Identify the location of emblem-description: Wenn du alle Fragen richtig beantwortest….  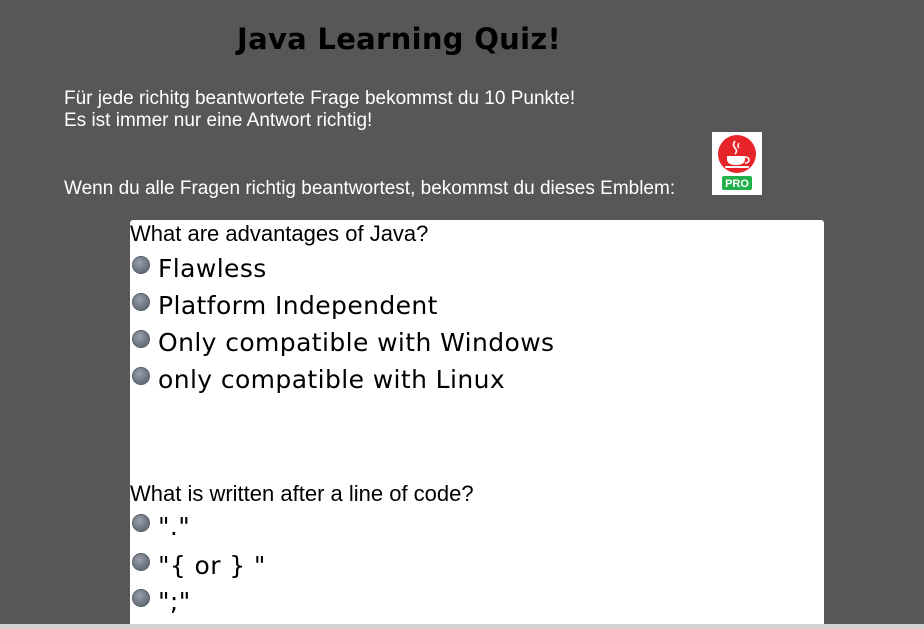
(370, 188).